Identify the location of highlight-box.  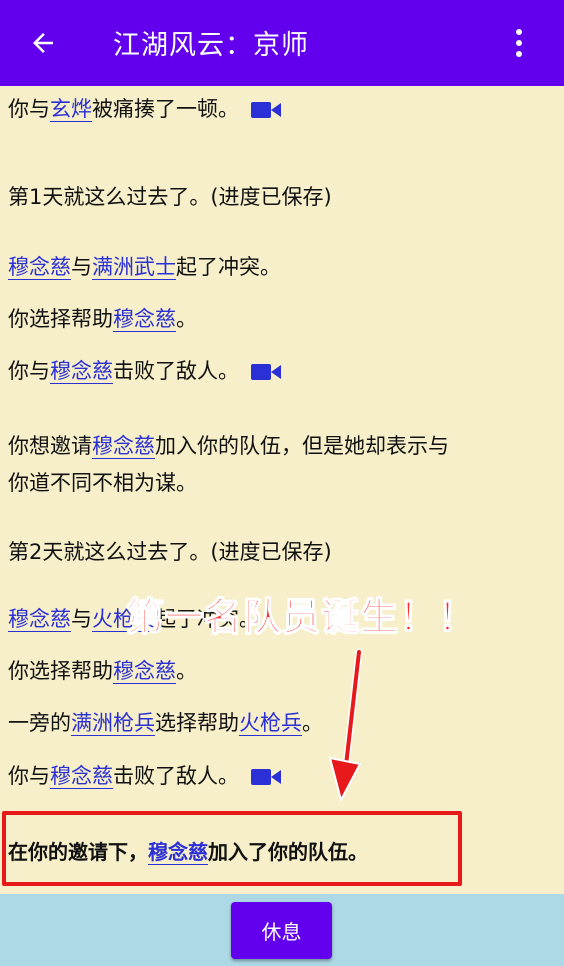
(232, 848).